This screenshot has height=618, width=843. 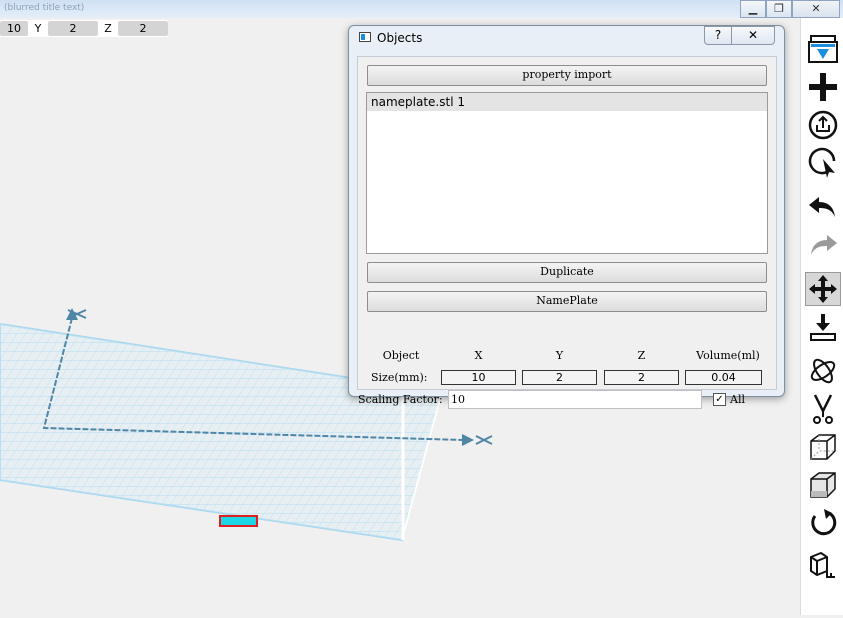 I want to click on volume-header: Volume(ml), so click(x=728, y=355).